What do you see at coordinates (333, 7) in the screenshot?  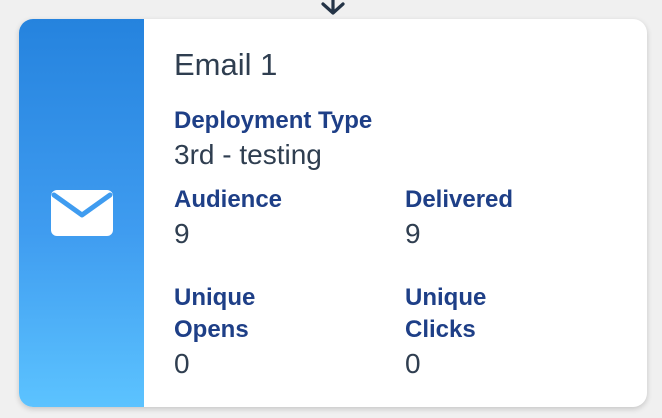 I see `arrow-down-icon` at bounding box center [333, 7].